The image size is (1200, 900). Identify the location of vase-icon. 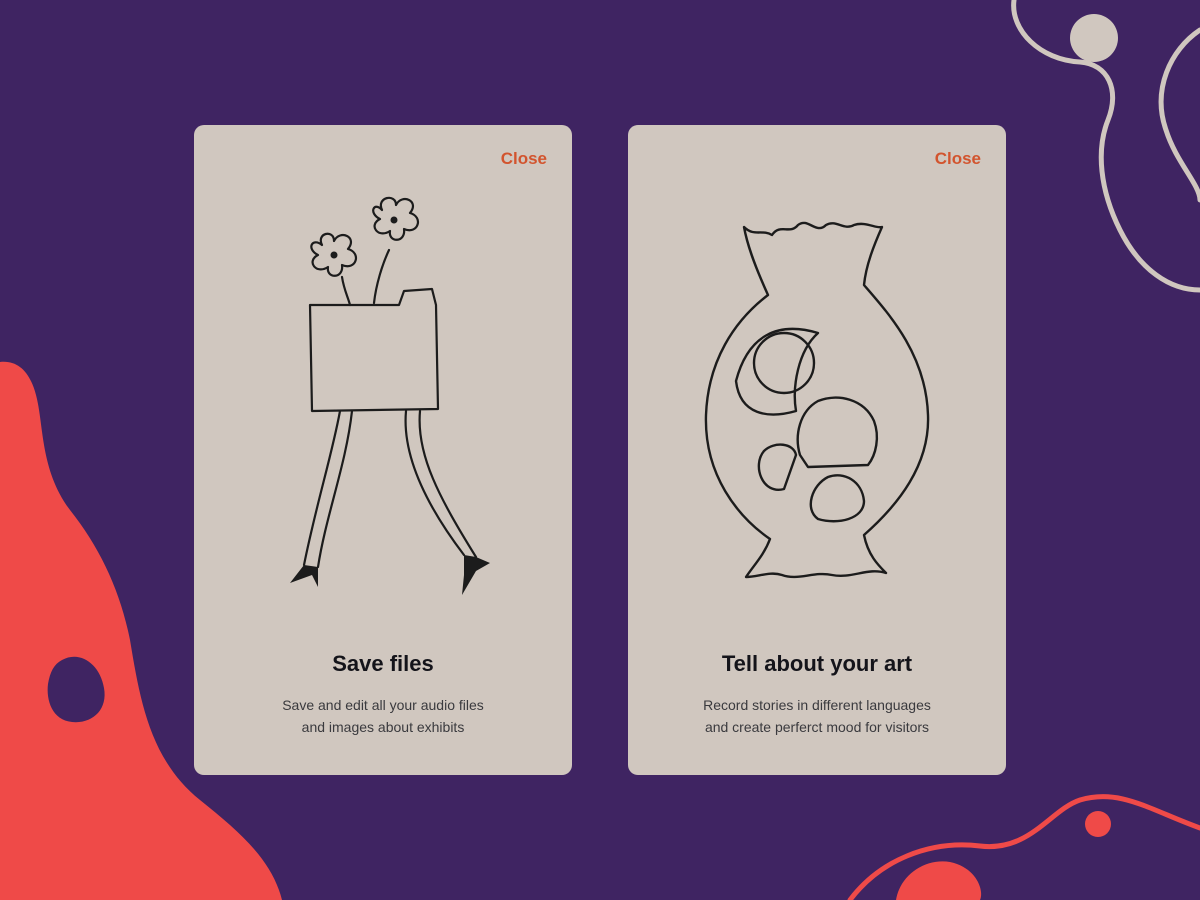
(817, 400).